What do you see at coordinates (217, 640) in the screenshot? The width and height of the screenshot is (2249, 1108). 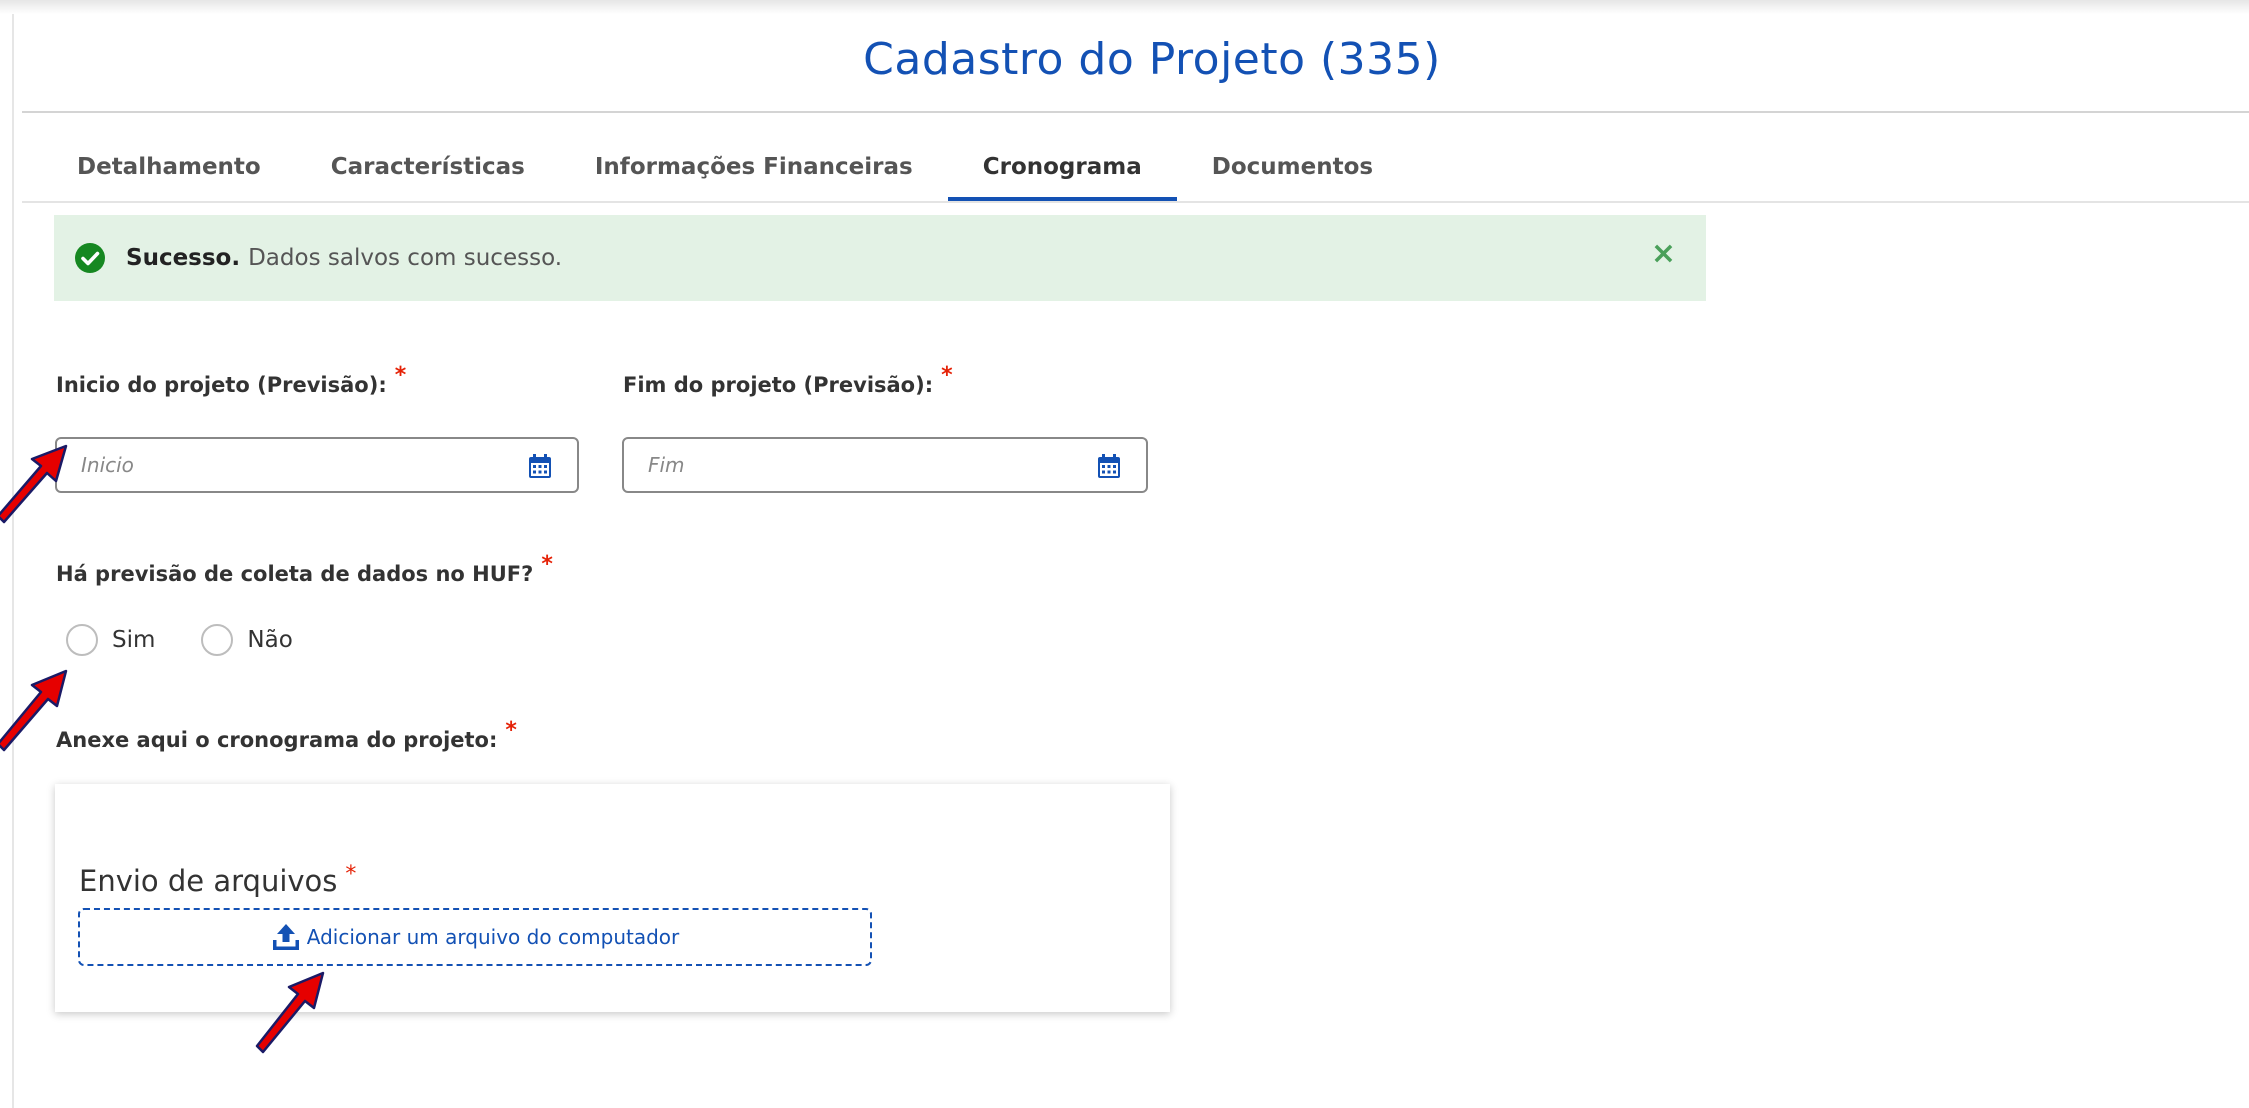 I see `radio-nao` at bounding box center [217, 640].